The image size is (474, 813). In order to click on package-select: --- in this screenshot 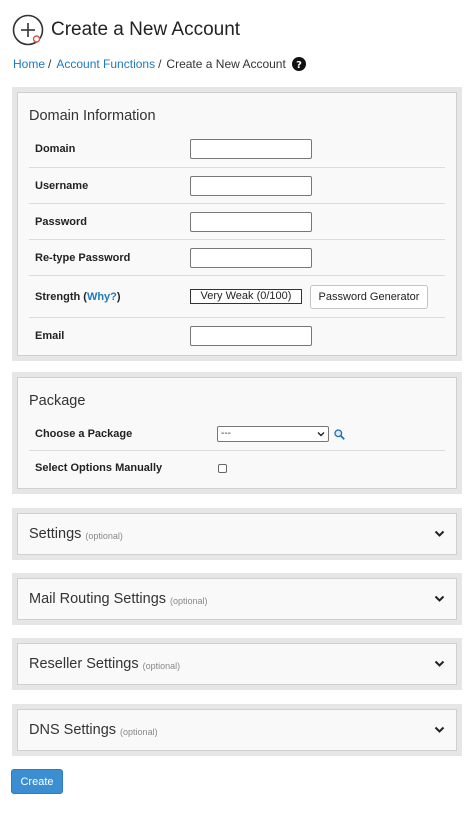, I will do `click(273, 434)`.